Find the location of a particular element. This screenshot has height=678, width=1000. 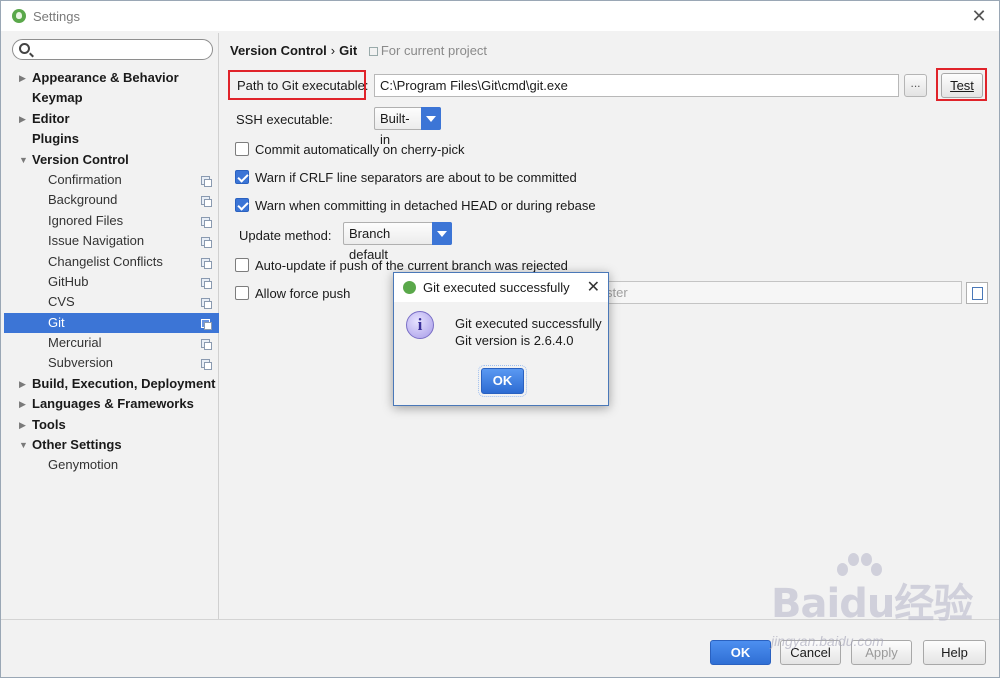

breadcrumb-parent: Version Control is located at coordinates (278, 50).